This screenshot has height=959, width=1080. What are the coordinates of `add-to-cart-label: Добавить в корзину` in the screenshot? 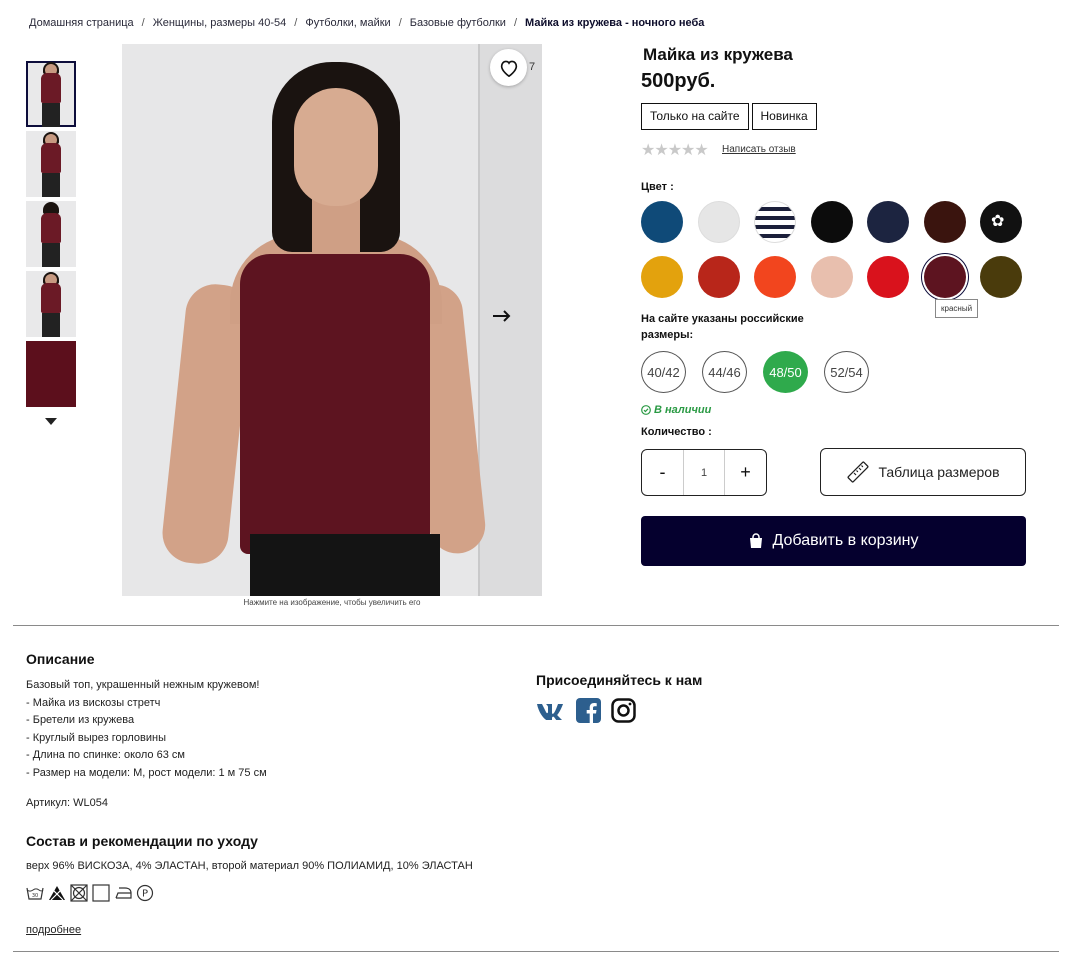 It's located at (845, 540).